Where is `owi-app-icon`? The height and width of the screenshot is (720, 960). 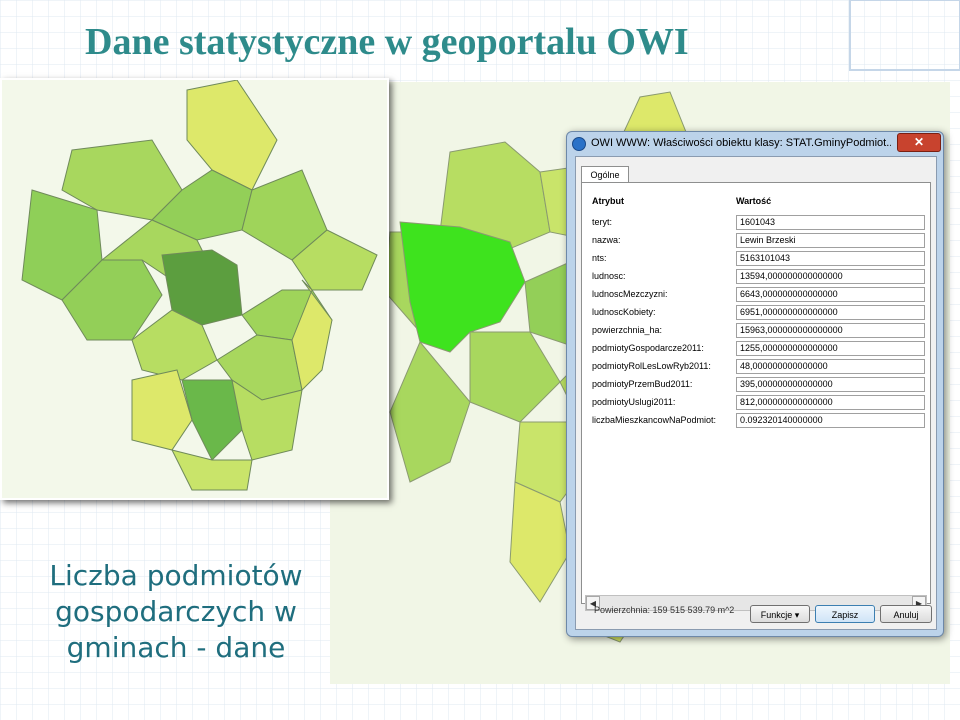 owi-app-icon is located at coordinates (579, 144).